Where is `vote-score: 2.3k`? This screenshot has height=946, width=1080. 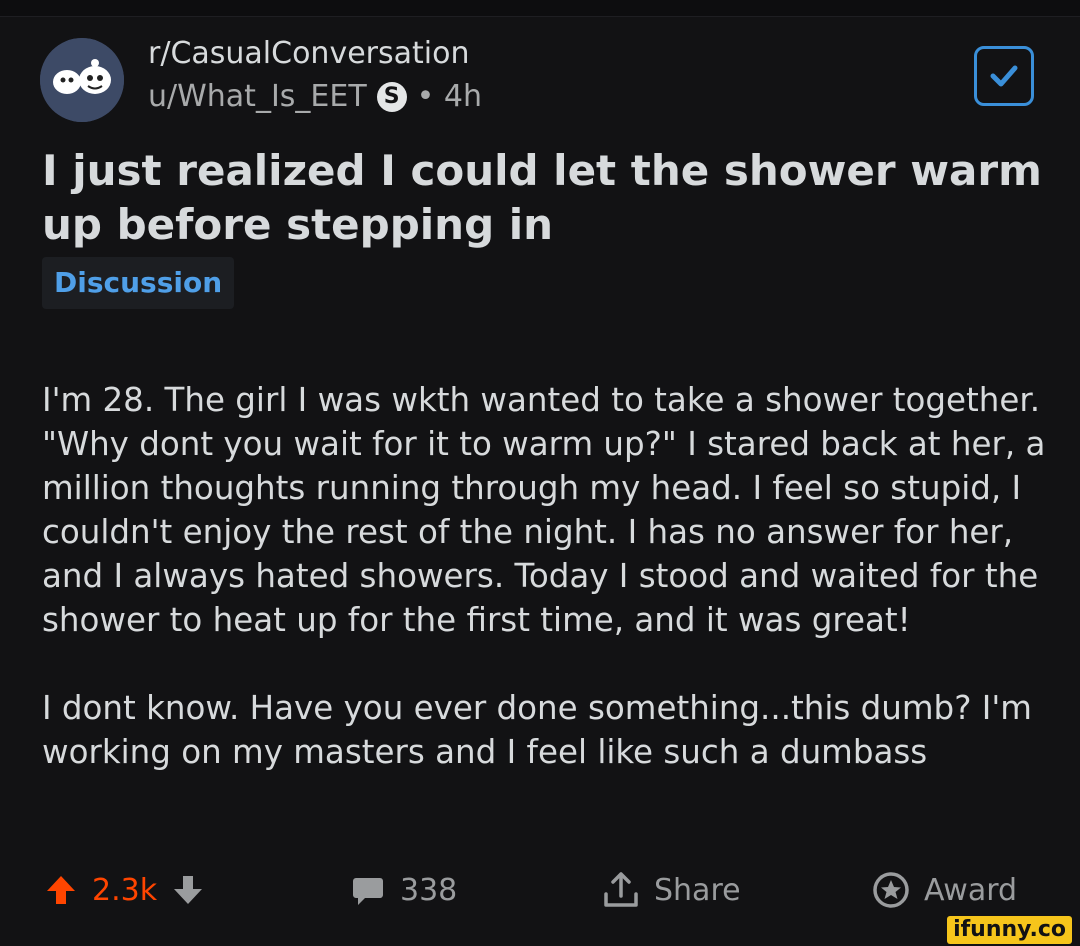
vote-score: 2.3k is located at coordinates (125, 890).